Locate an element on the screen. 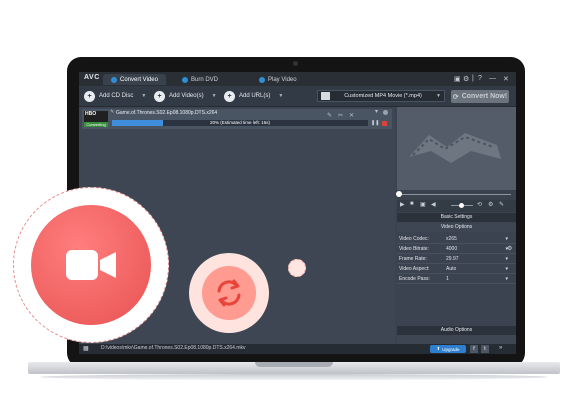  upgrade-button: ⬆ Upgrade is located at coordinates (448, 349).